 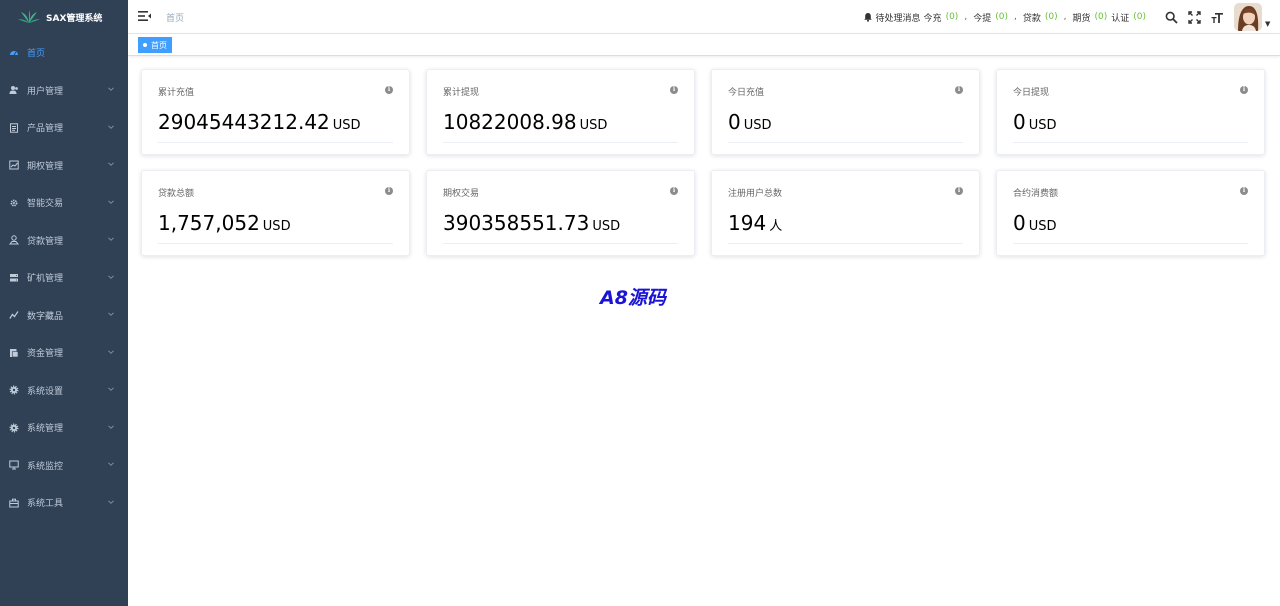 I want to click on hamburger-icon, so click(x=144, y=16).